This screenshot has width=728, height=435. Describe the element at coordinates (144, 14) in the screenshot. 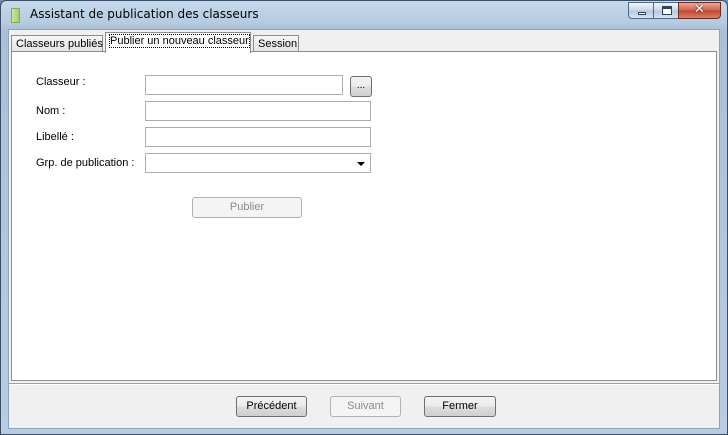

I see `window-title: Assistant de publication des classeurs` at that location.